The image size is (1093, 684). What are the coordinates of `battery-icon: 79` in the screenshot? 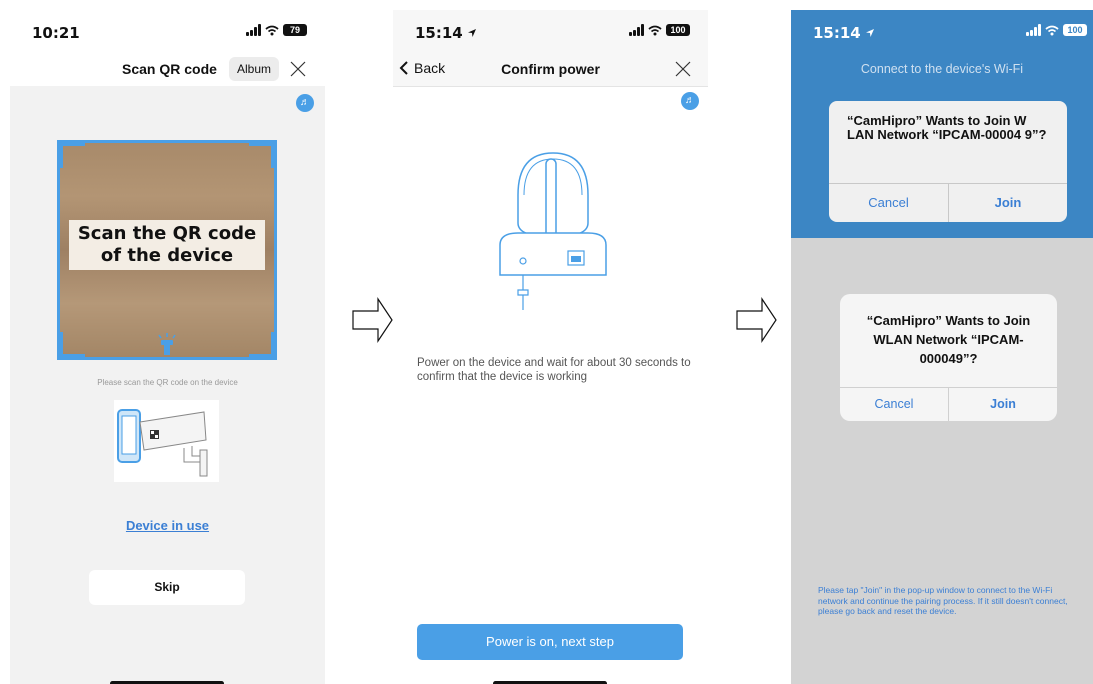 It's located at (295, 30).